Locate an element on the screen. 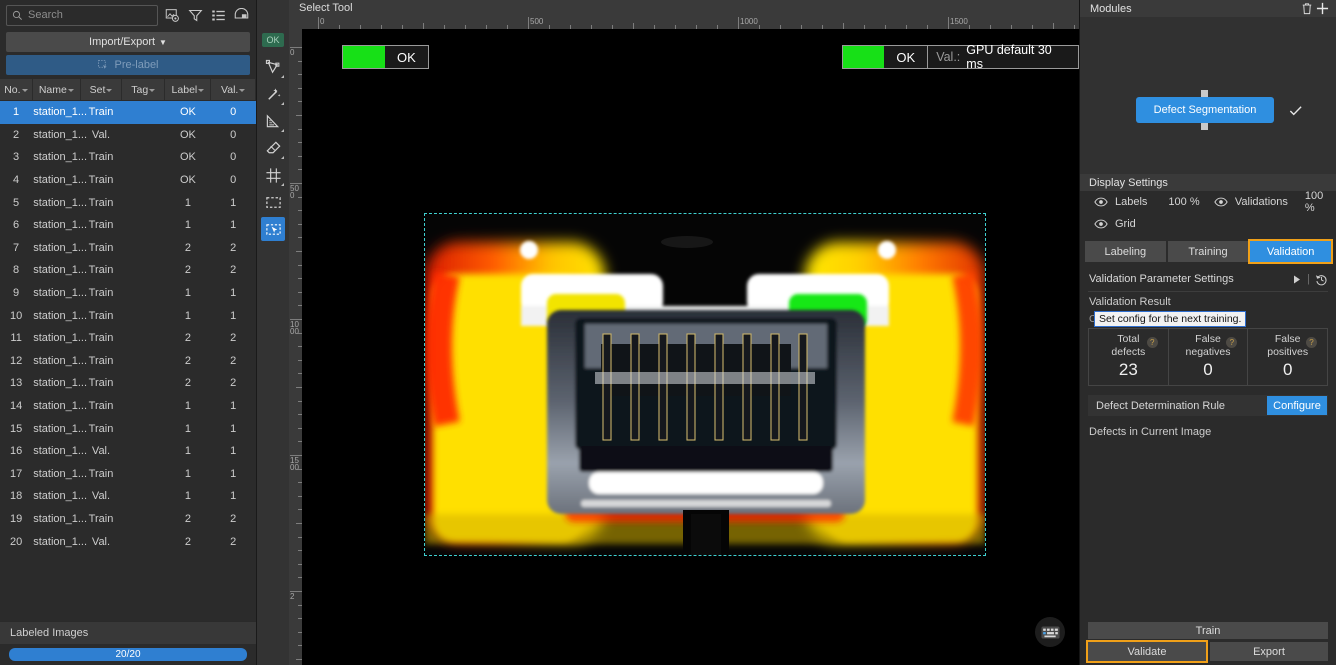 The width and height of the screenshot is (1336, 665). plus-icon is located at coordinates (1322, 9).